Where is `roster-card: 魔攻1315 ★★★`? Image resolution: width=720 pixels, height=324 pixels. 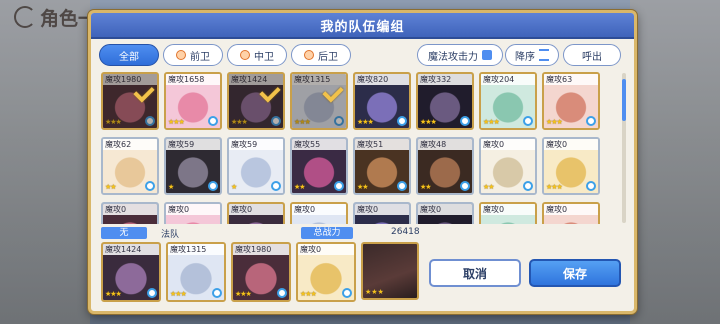
roster-card: 魔攻1315 ★★★ is located at coordinates (319, 101).